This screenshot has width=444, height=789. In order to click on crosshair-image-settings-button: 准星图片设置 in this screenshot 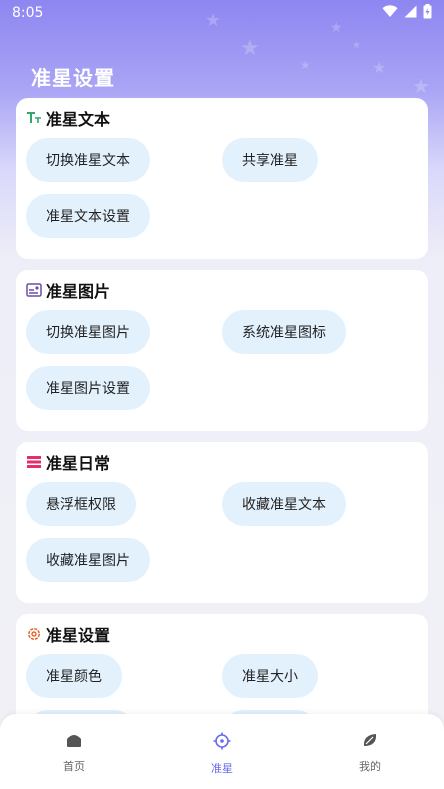, I will do `click(88, 388)`.